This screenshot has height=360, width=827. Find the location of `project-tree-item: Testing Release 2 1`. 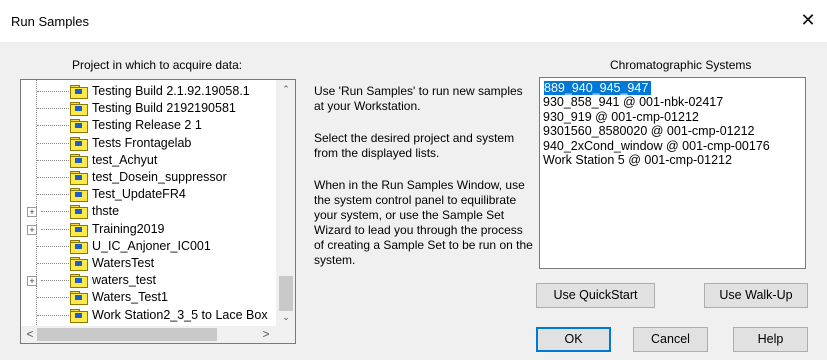

project-tree-item: Testing Release 2 1 is located at coordinates (149, 125).